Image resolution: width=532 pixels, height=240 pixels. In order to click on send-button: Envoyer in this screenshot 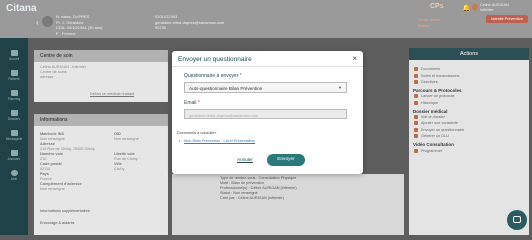, I will do `click(286, 160)`.